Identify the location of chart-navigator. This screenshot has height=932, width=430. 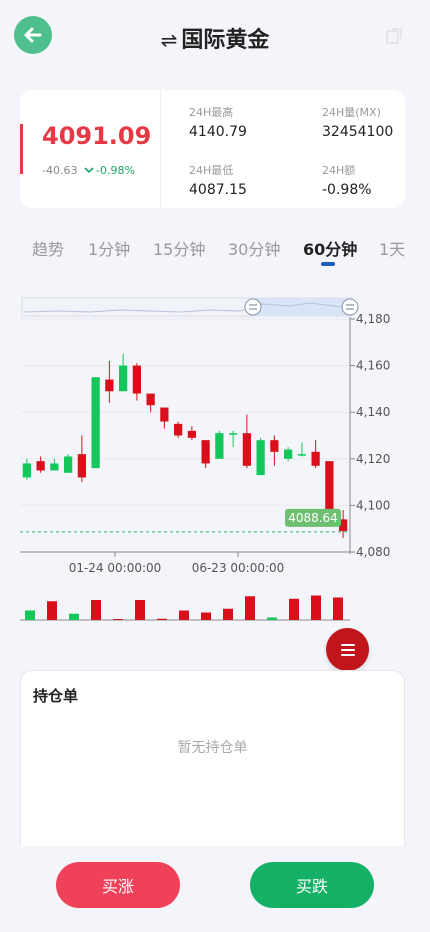
(190, 307).